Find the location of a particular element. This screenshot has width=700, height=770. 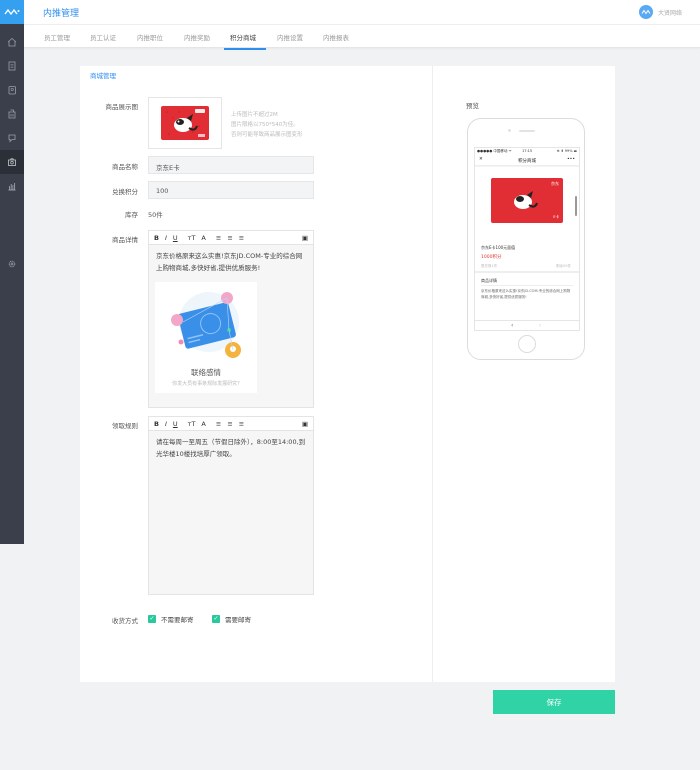

rules-label: 领取规则 is located at coordinates (125, 426).